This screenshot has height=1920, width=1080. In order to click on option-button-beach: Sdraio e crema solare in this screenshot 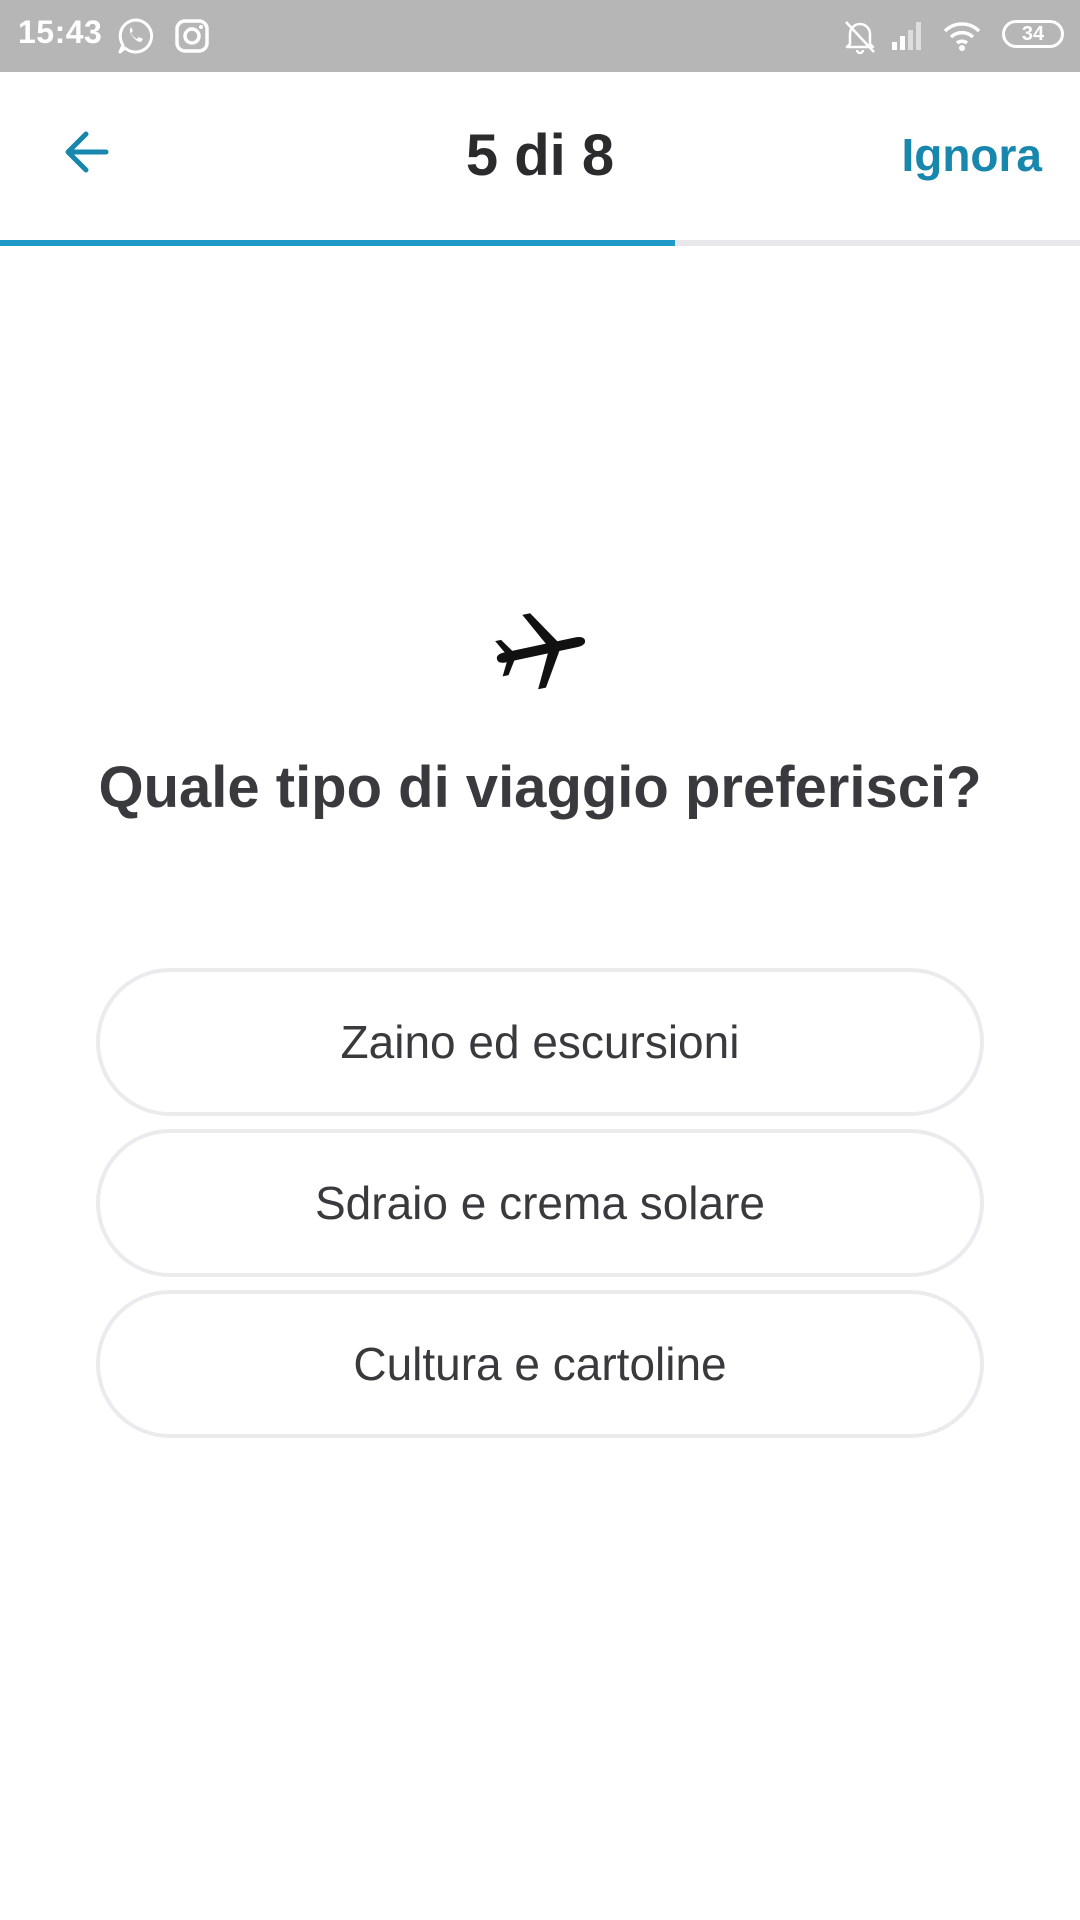, I will do `click(540, 1203)`.